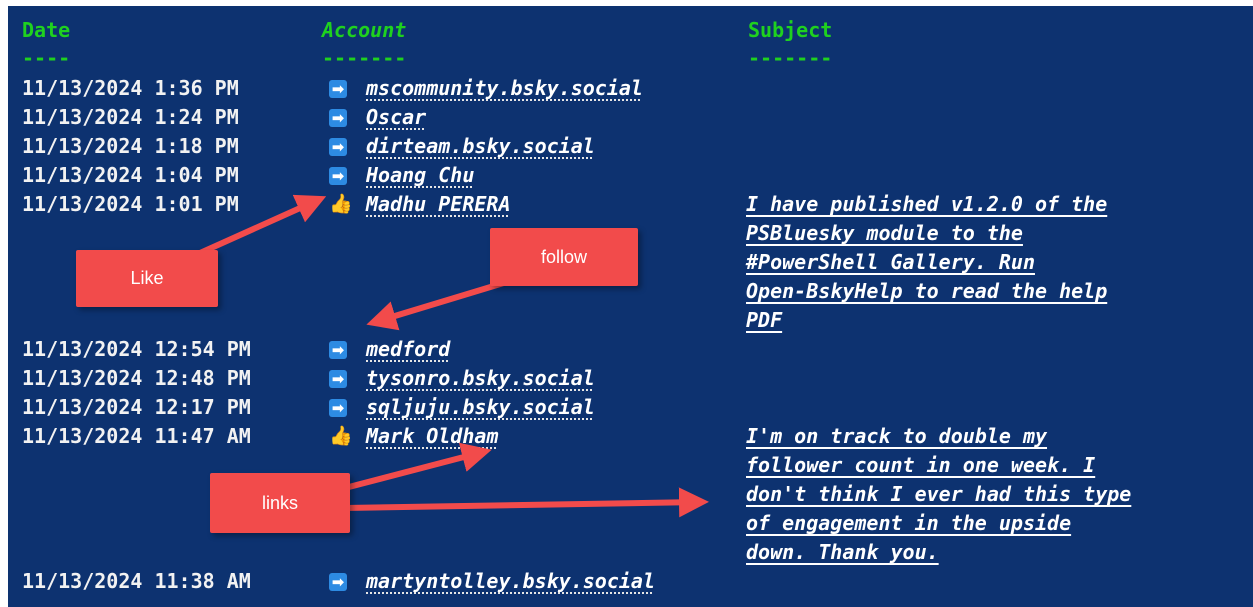  I want to click on header-underline-subject: -------, so click(790, 58).